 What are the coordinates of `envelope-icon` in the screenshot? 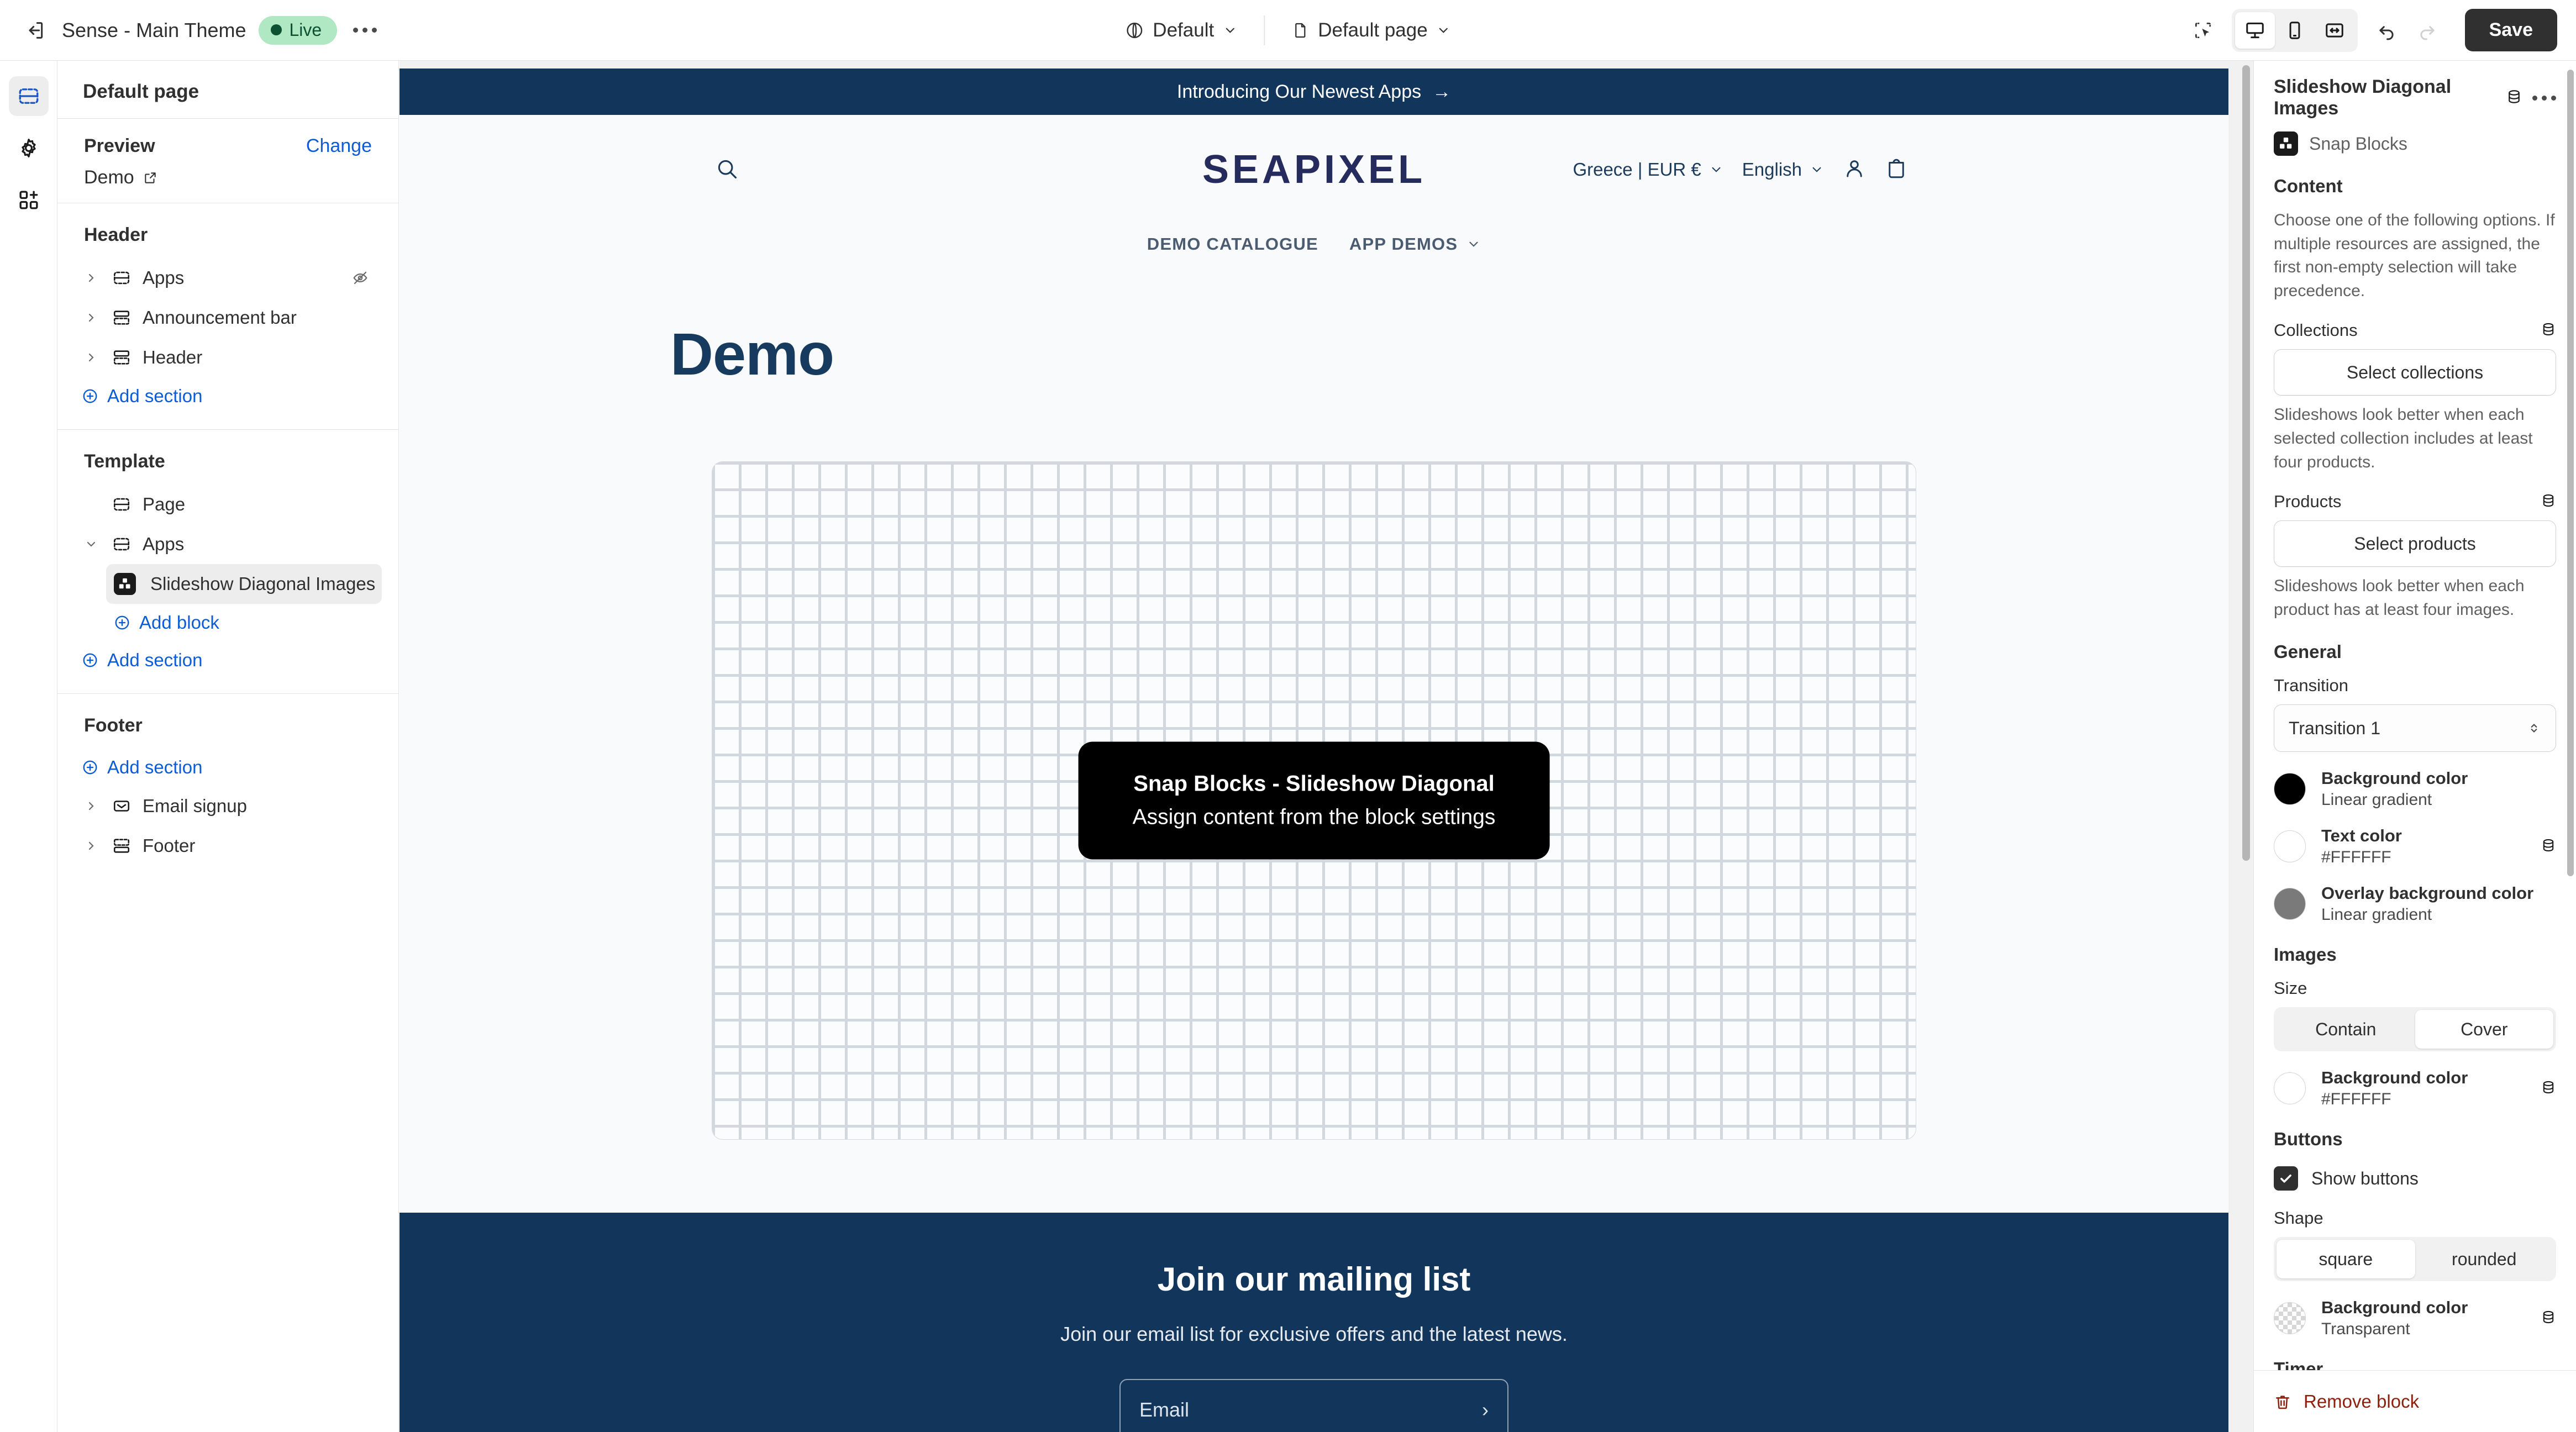 It's located at (121, 806).